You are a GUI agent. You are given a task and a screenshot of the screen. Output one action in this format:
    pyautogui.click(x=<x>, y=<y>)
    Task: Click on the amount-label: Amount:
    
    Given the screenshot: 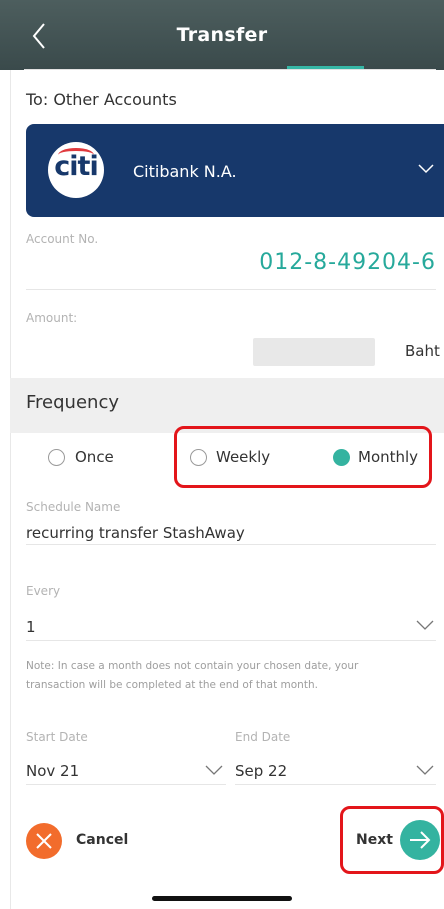 What is the action you would take?
    pyautogui.click(x=52, y=318)
    